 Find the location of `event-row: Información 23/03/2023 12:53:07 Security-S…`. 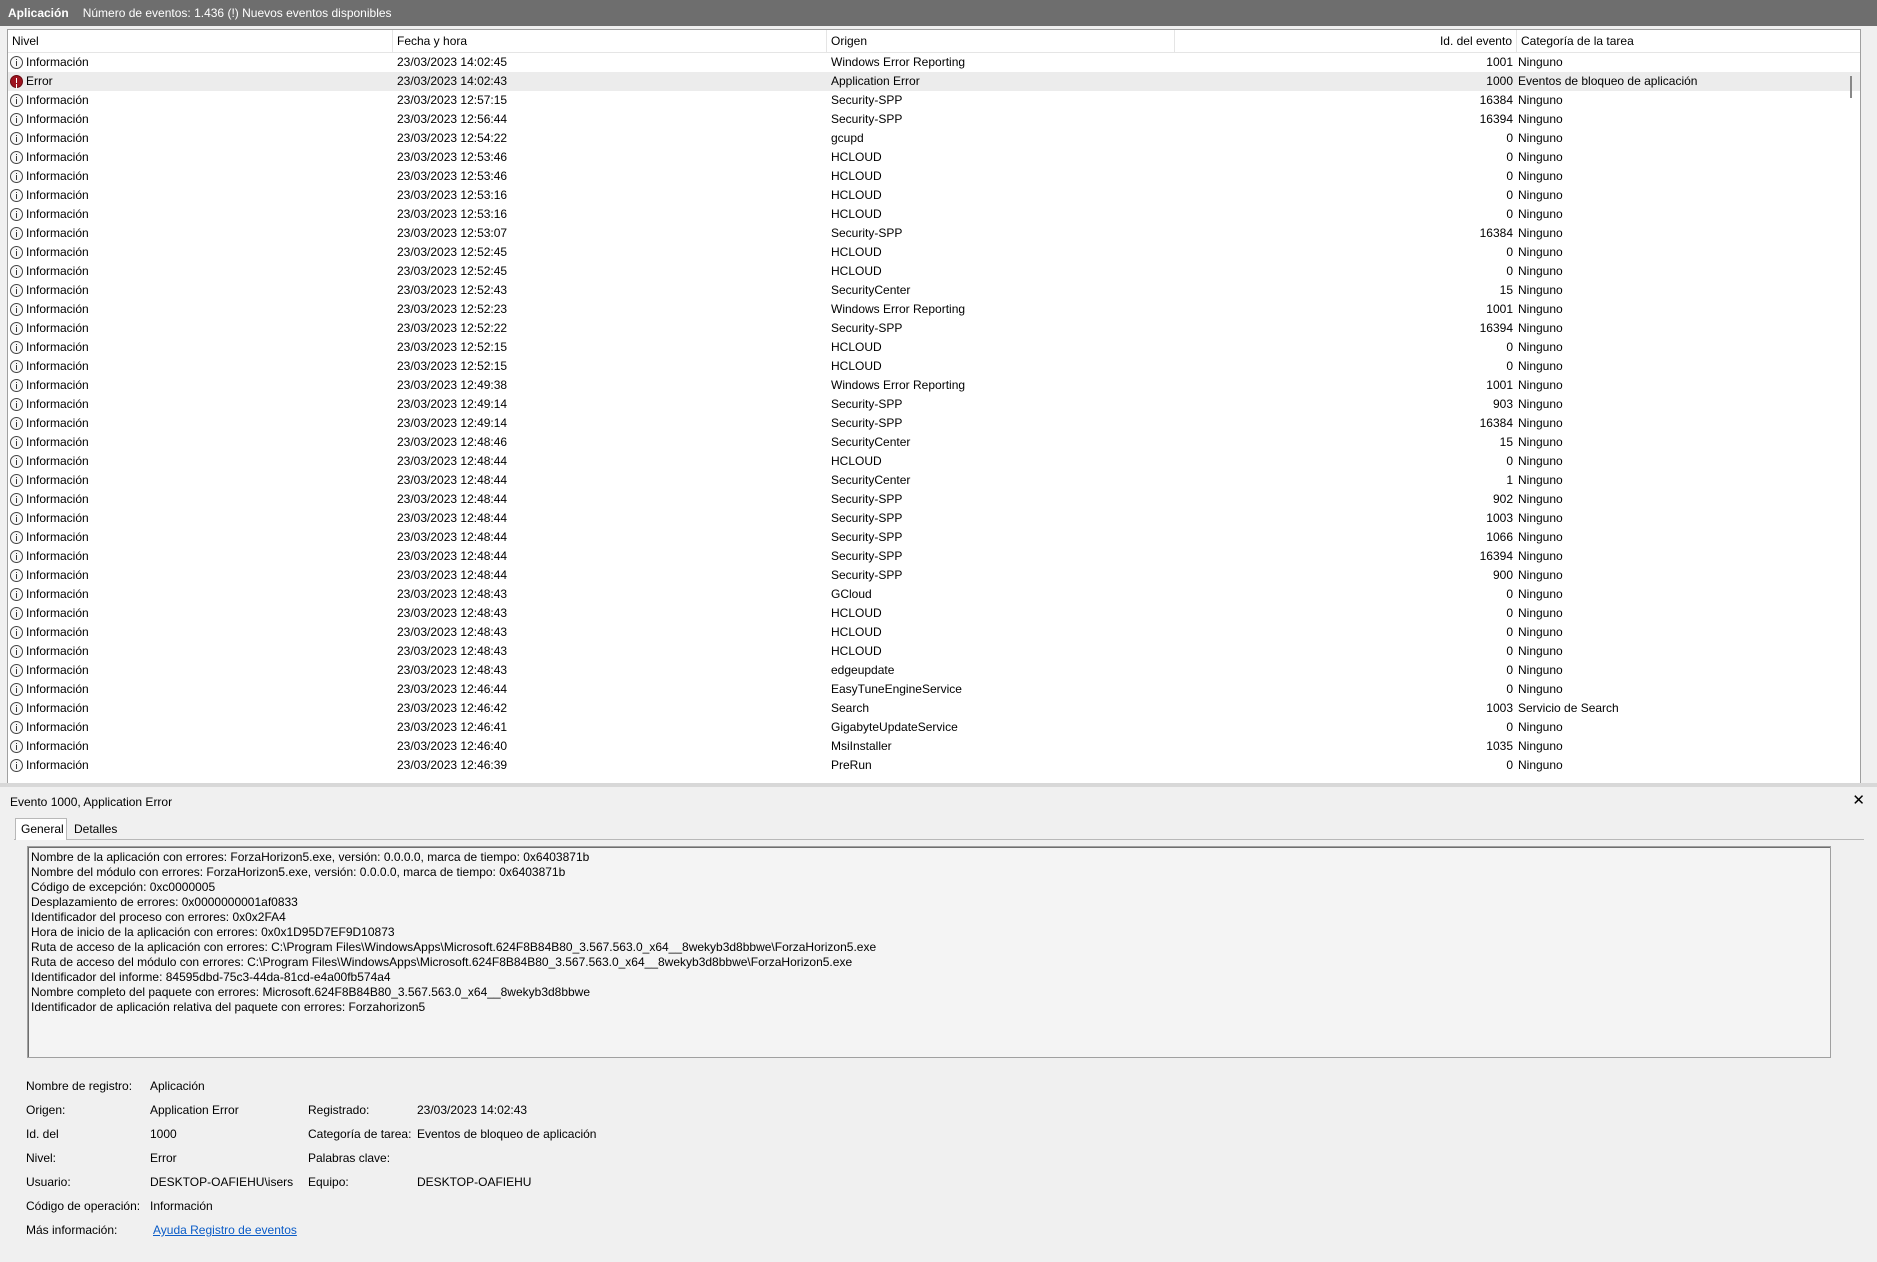

event-row: Información 23/03/2023 12:53:07 Security-S… is located at coordinates (934, 233).